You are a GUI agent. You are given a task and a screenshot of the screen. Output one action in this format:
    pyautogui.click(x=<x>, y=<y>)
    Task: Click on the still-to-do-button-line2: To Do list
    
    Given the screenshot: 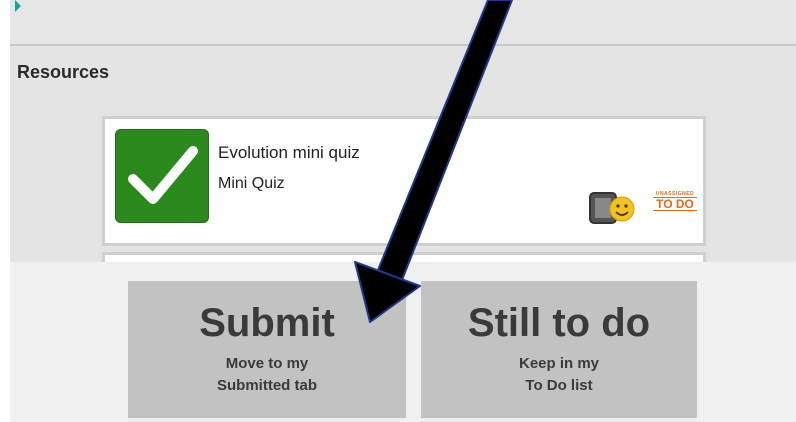 What is the action you would take?
    pyautogui.click(x=559, y=385)
    